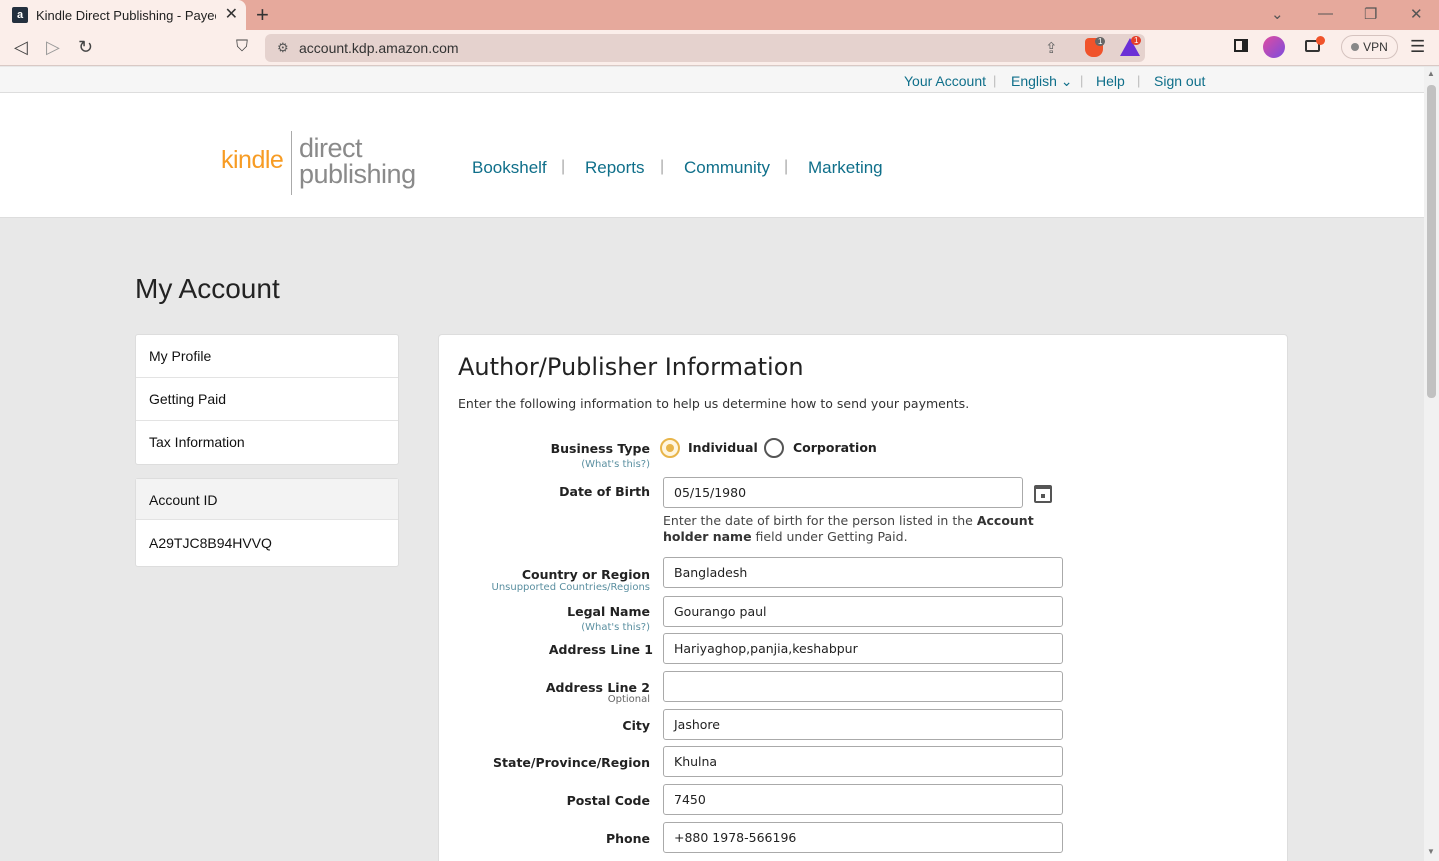  I want to click on address-bar: ⚙ account.kdp.amazon.com ⇪ 1 1, so click(705, 48).